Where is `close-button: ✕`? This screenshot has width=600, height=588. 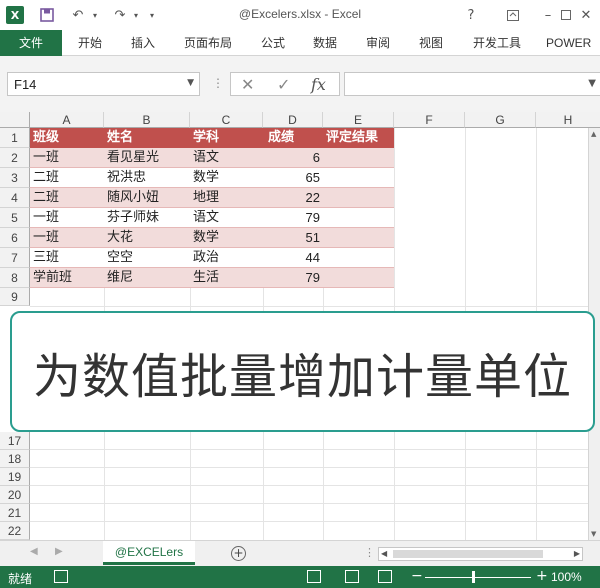
close-button: ✕ is located at coordinates (586, 15).